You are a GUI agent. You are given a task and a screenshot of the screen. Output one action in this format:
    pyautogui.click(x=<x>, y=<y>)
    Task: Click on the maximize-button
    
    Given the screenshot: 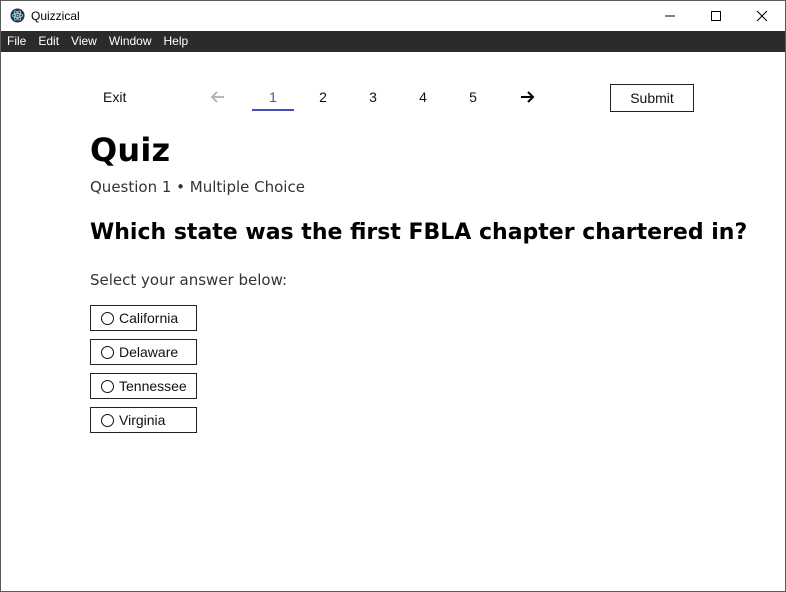 What is the action you would take?
    pyautogui.click(x=716, y=16)
    